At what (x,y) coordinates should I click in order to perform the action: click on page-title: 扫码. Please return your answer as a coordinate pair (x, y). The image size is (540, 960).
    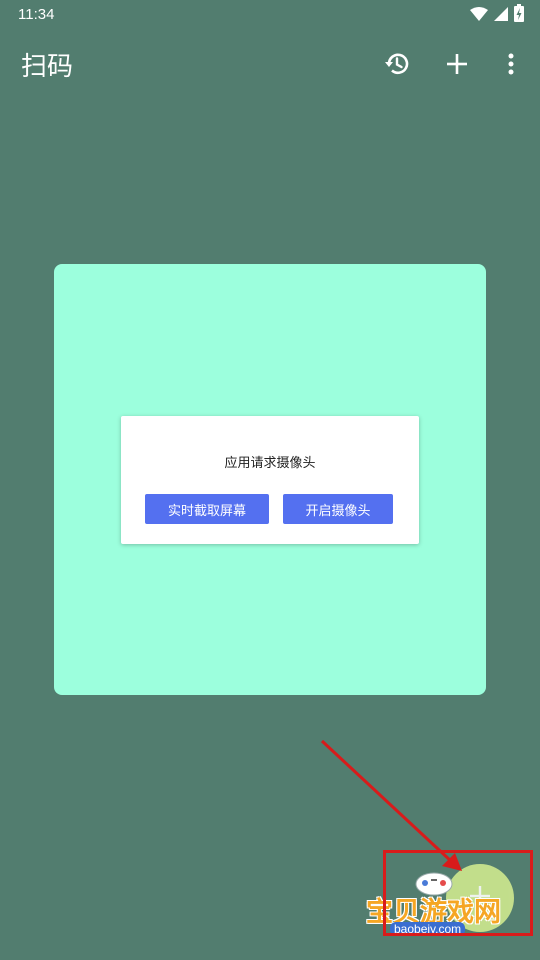
    Looking at the image, I should click on (47, 67).